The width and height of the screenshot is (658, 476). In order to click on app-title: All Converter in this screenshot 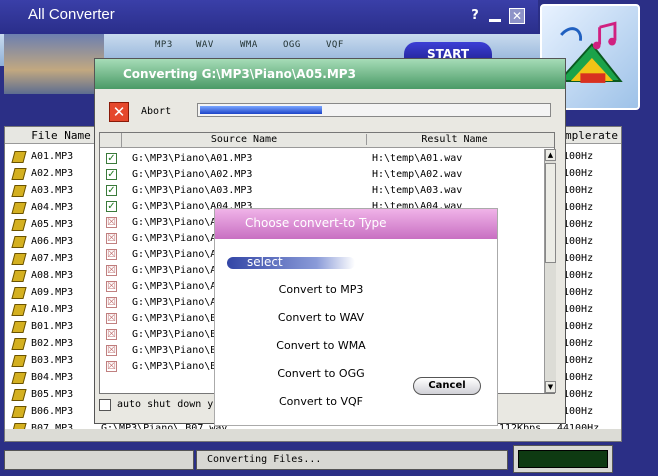, I will do `click(71, 14)`.